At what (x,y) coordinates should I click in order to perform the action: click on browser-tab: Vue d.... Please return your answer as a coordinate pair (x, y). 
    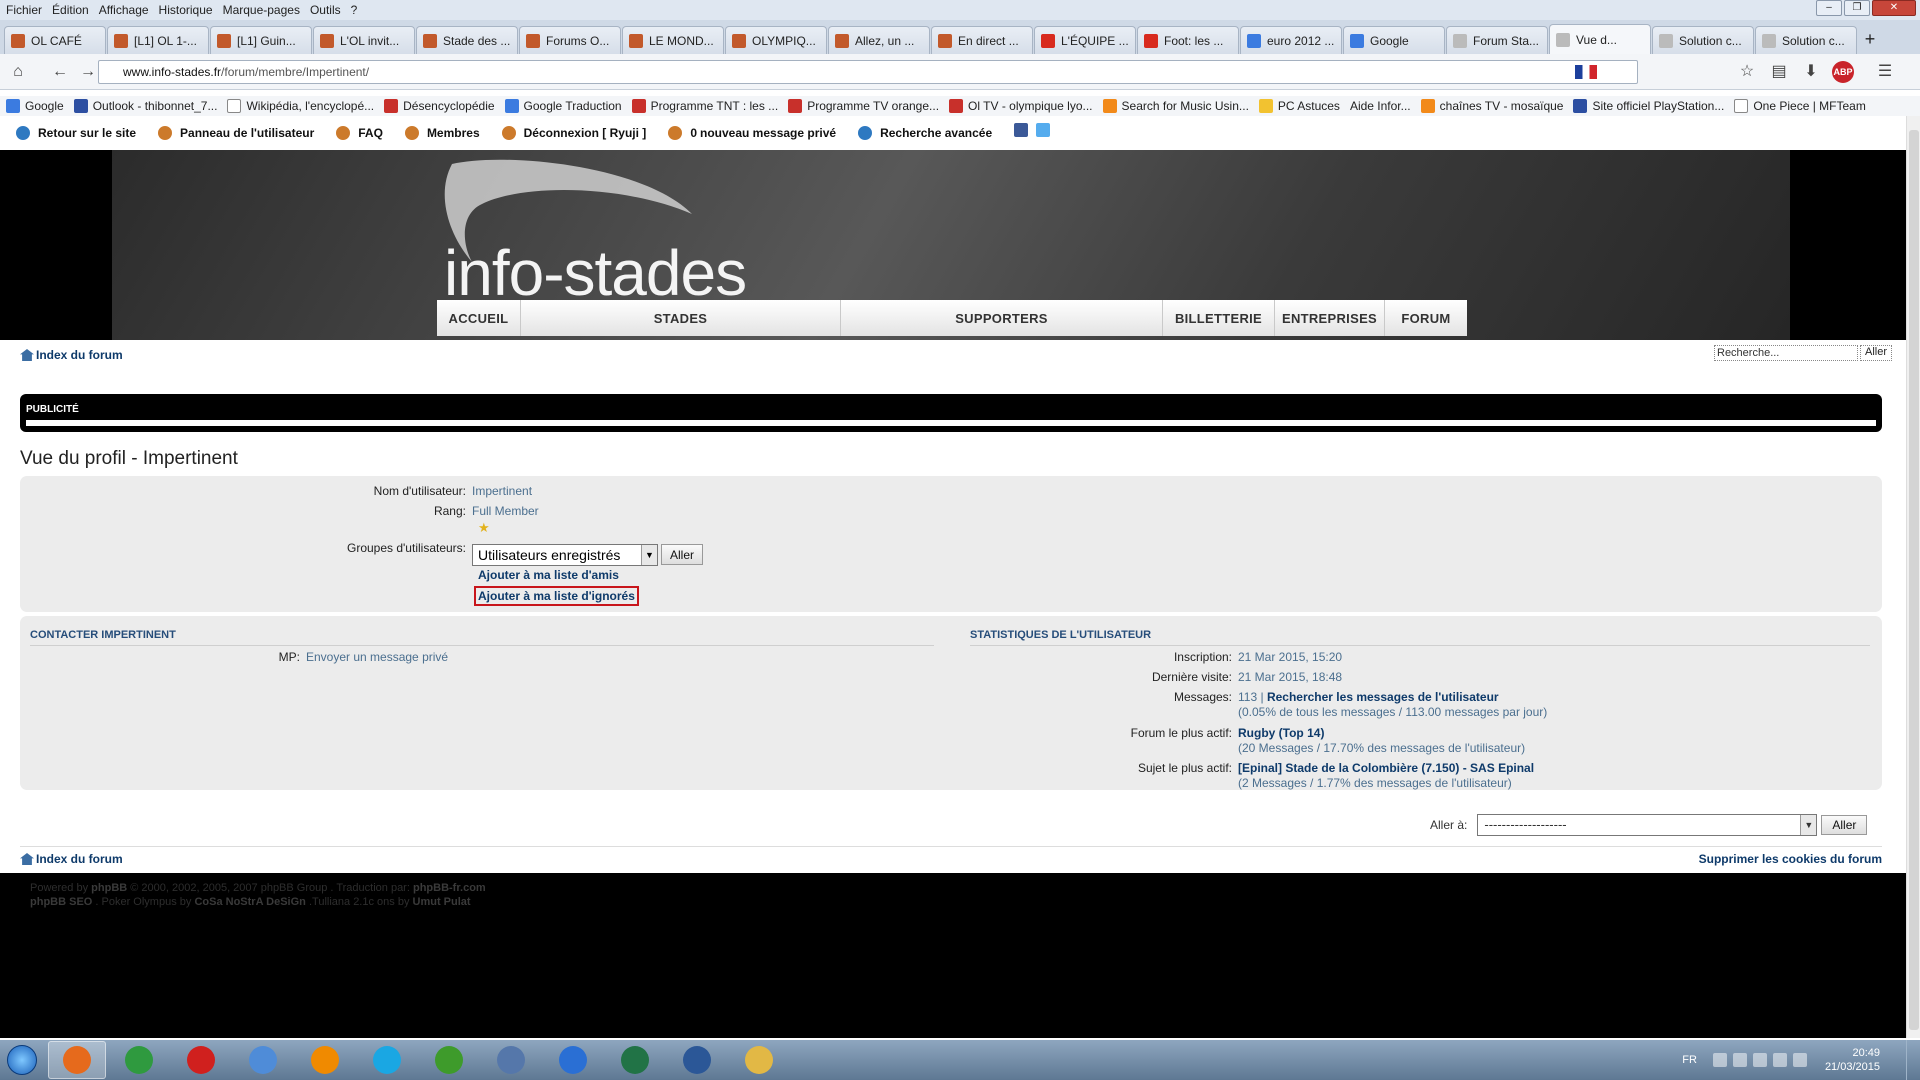
    Looking at the image, I should click on (1600, 39).